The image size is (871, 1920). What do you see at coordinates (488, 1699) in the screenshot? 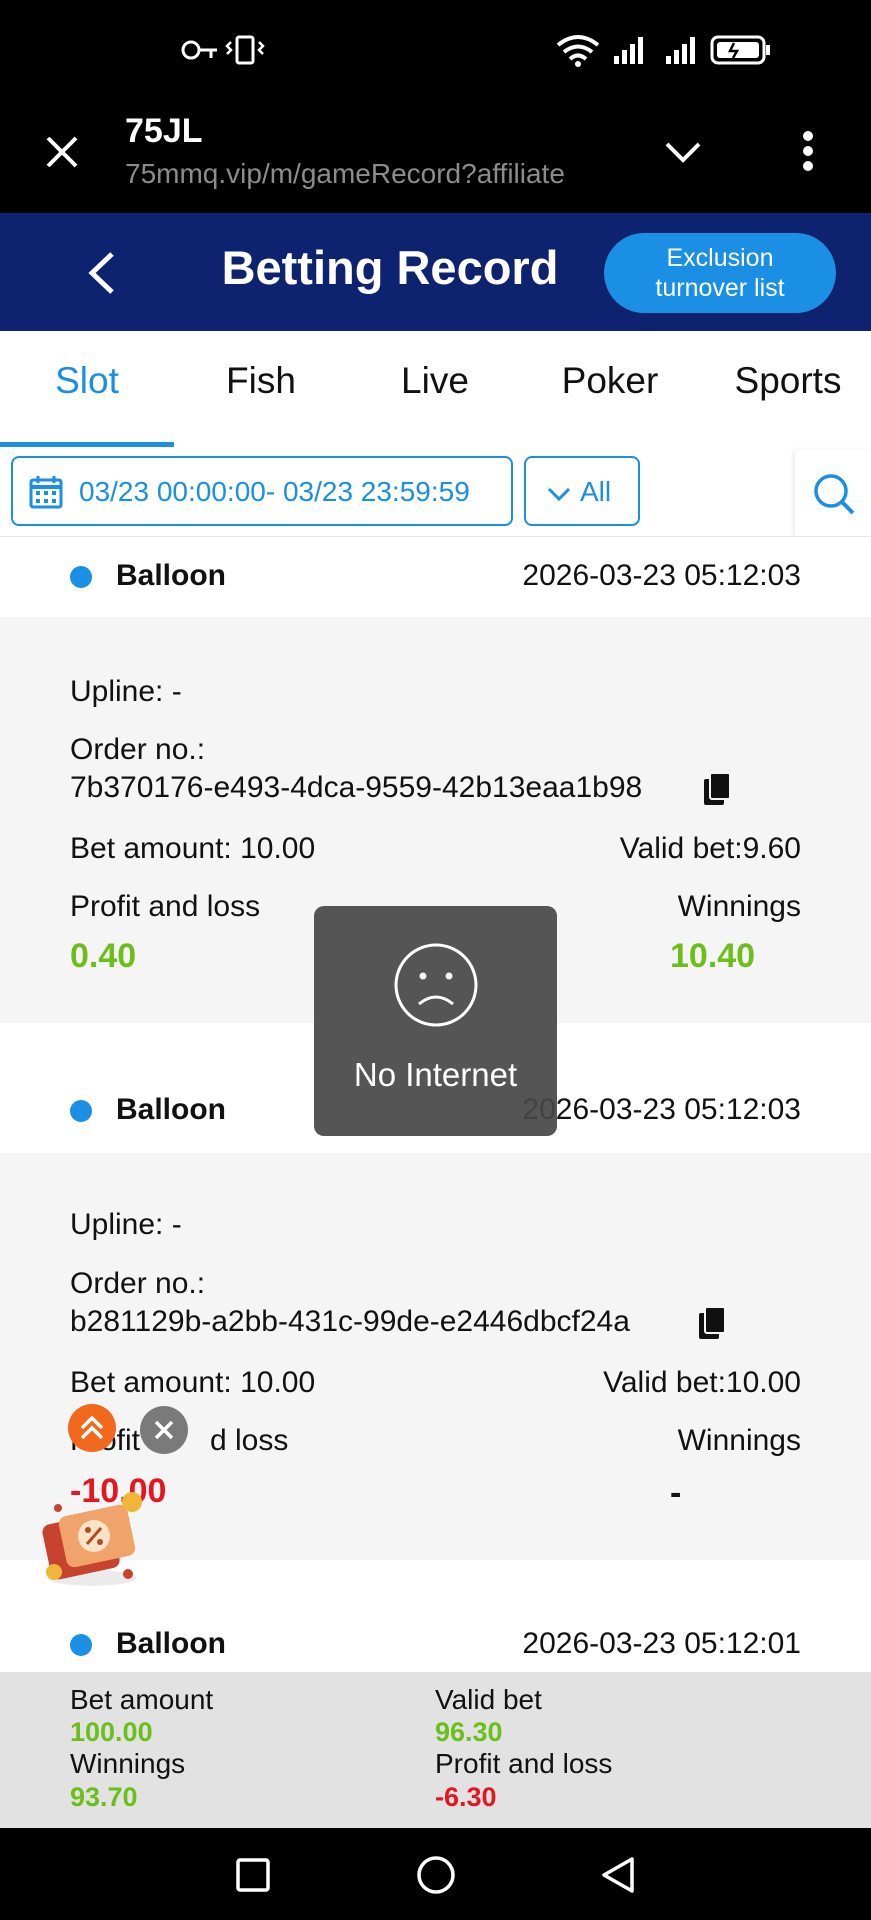
I see `summary-valid-bet-label: Valid bet` at bounding box center [488, 1699].